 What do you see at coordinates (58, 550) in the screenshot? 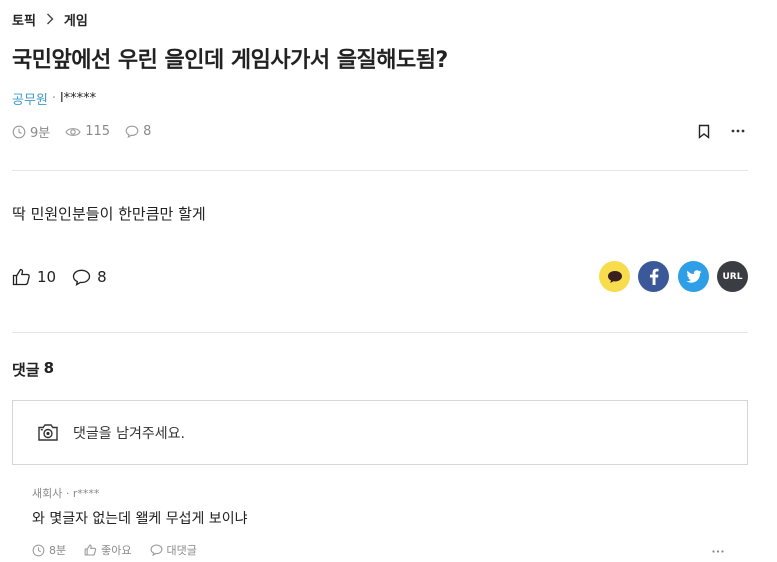
I see `comment-time-label: 8분` at bounding box center [58, 550].